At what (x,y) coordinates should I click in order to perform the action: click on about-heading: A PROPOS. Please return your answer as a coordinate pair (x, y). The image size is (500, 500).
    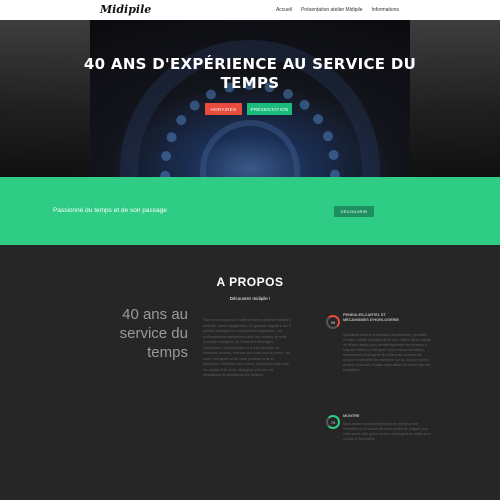
    Looking at the image, I should click on (250, 282).